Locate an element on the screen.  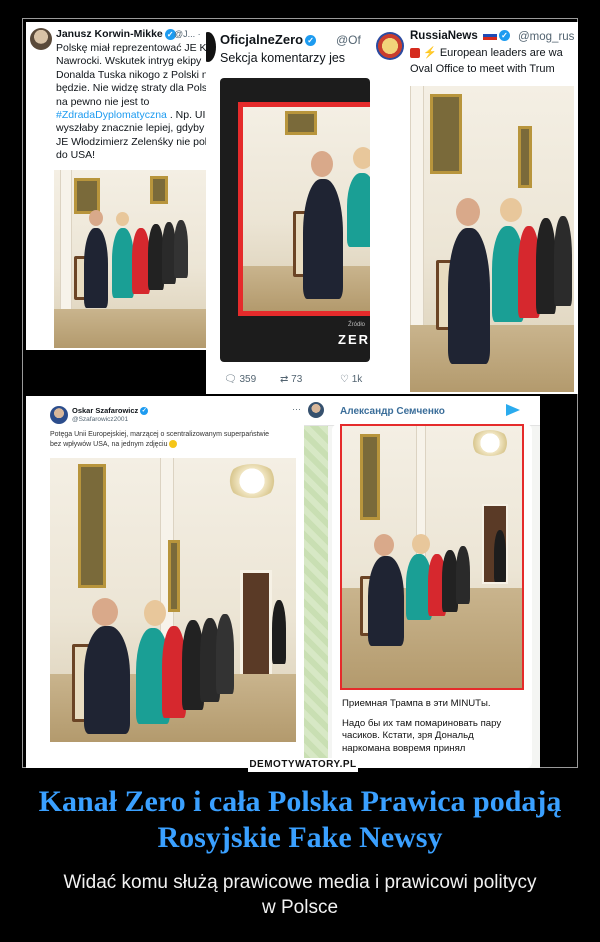
video-still is located at coordinates (306, 209).